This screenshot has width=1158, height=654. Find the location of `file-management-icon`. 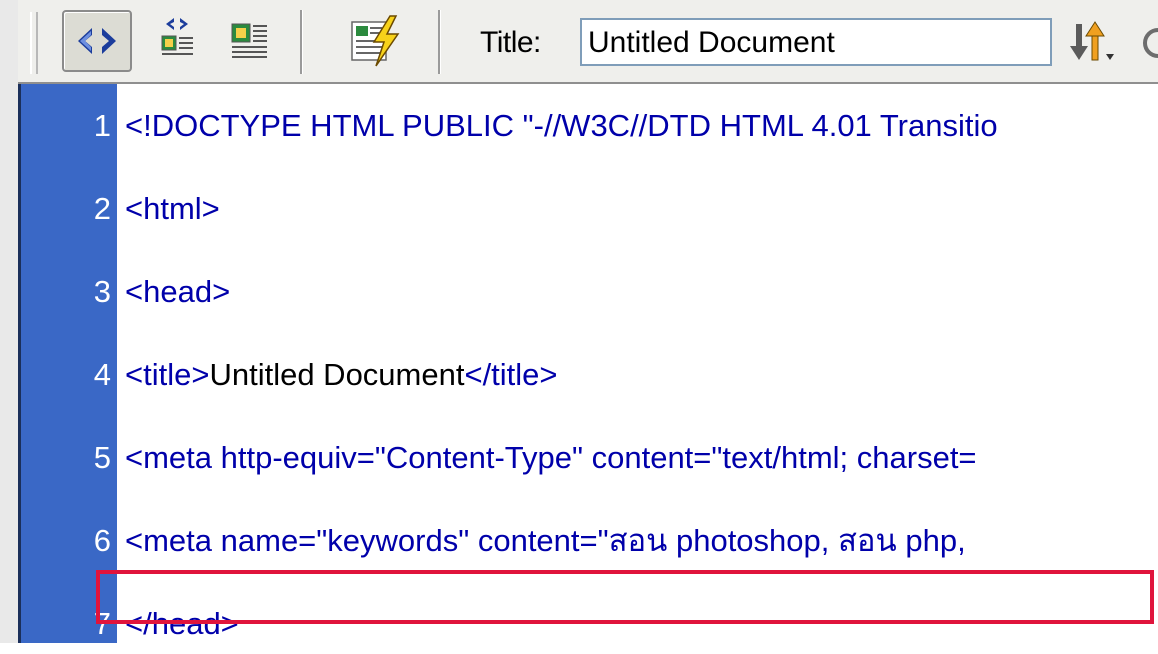

file-management-icon is located at coordinates (1092, 41).